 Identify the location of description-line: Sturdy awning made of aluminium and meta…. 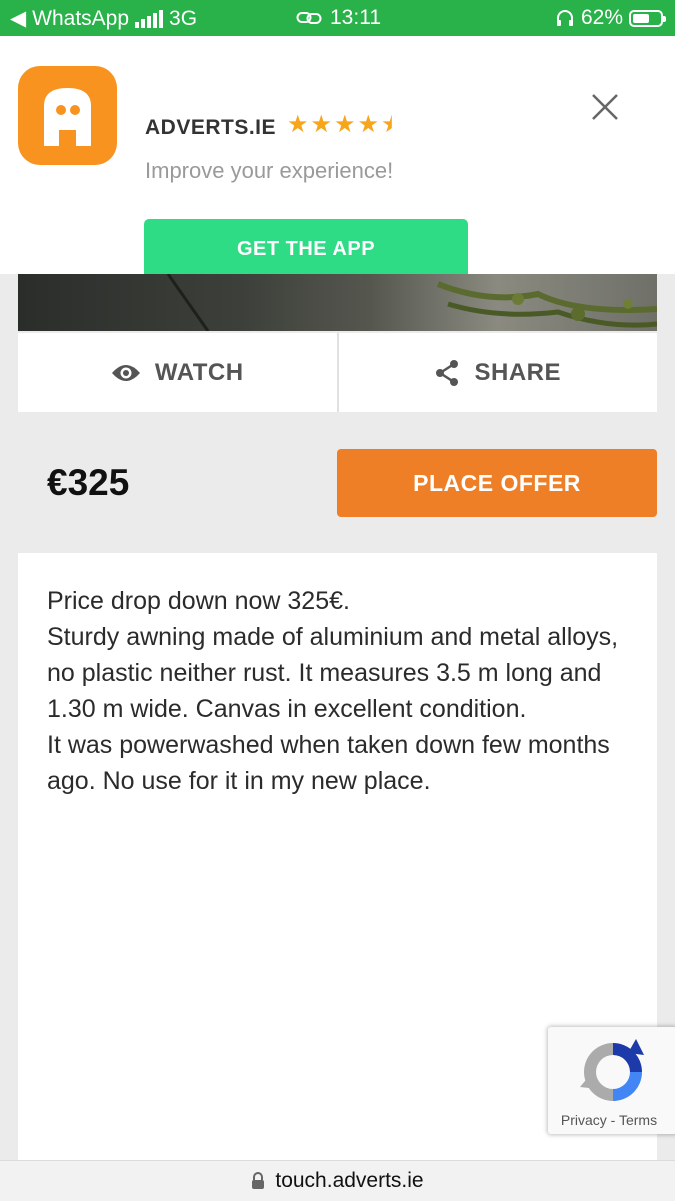
(333, 673).